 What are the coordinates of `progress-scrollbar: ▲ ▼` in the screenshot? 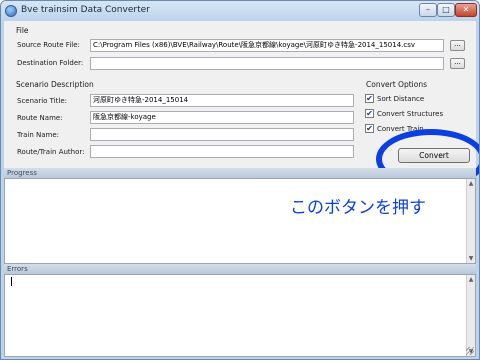 It's located at (470, 221).